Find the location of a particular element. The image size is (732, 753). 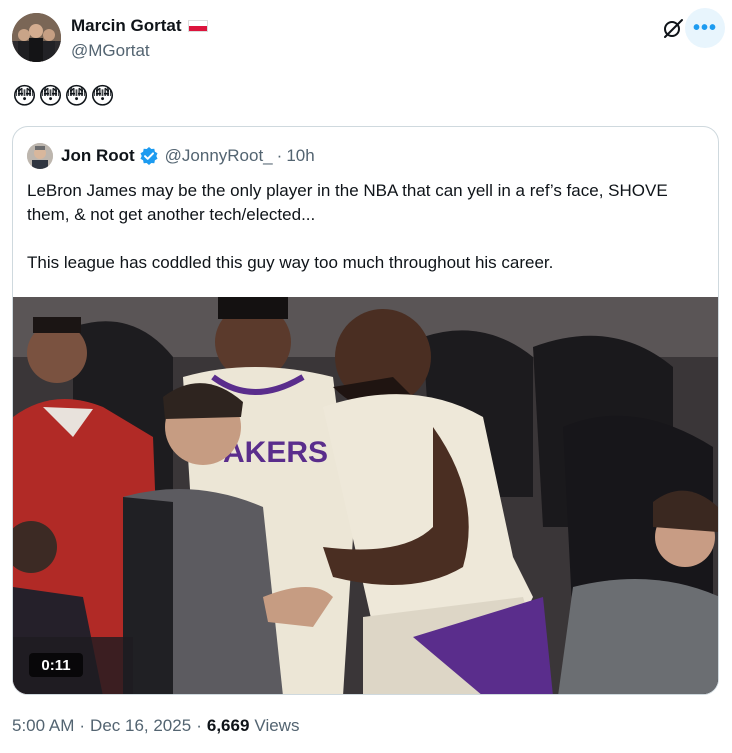

author-handle: @MGortat is located at coordinates (139, 51).